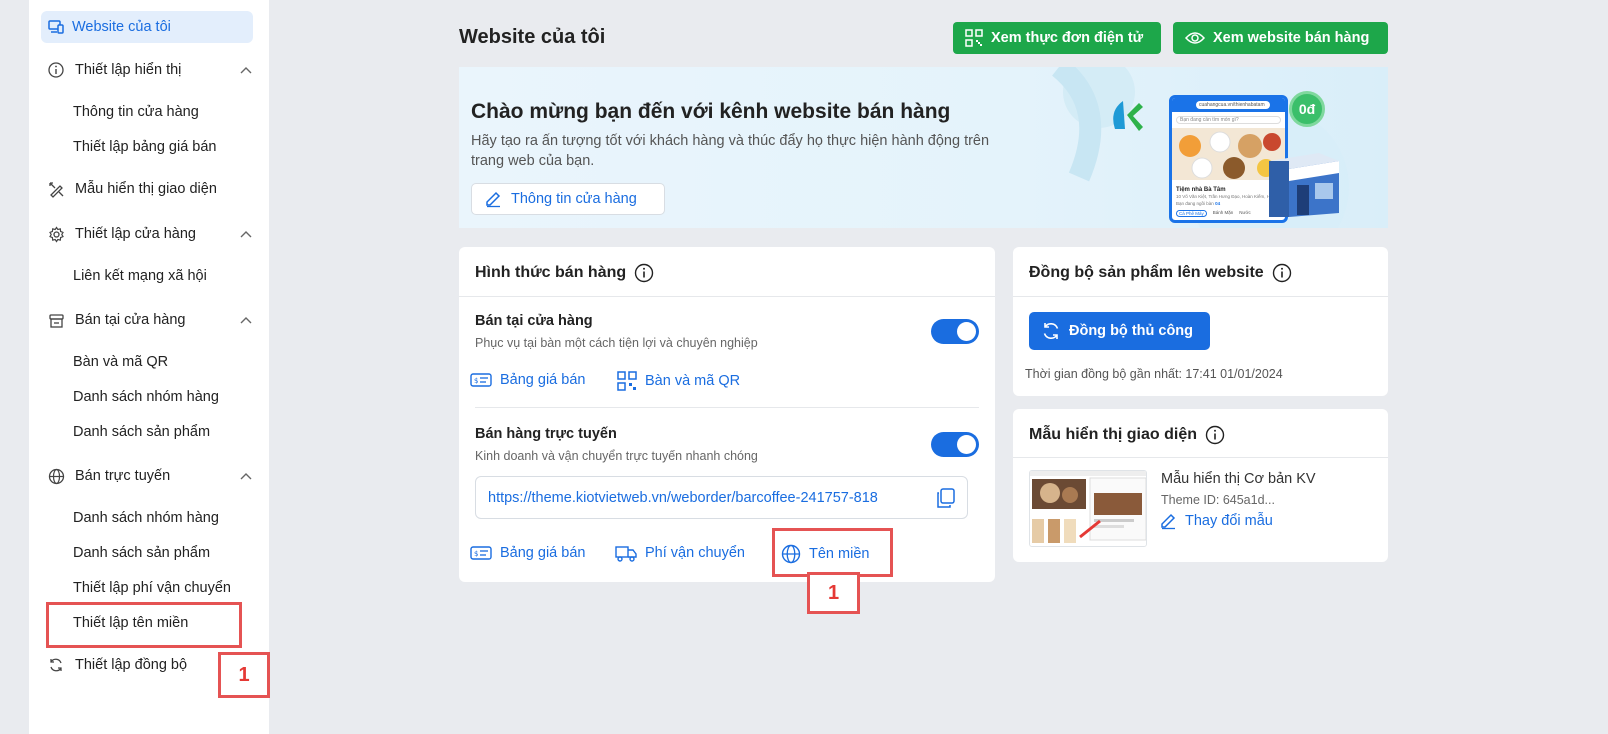 This screenshot has height=734, width=1608. I want to click on sales-card-title: Hình thức bán hàng, so click(564, 273).